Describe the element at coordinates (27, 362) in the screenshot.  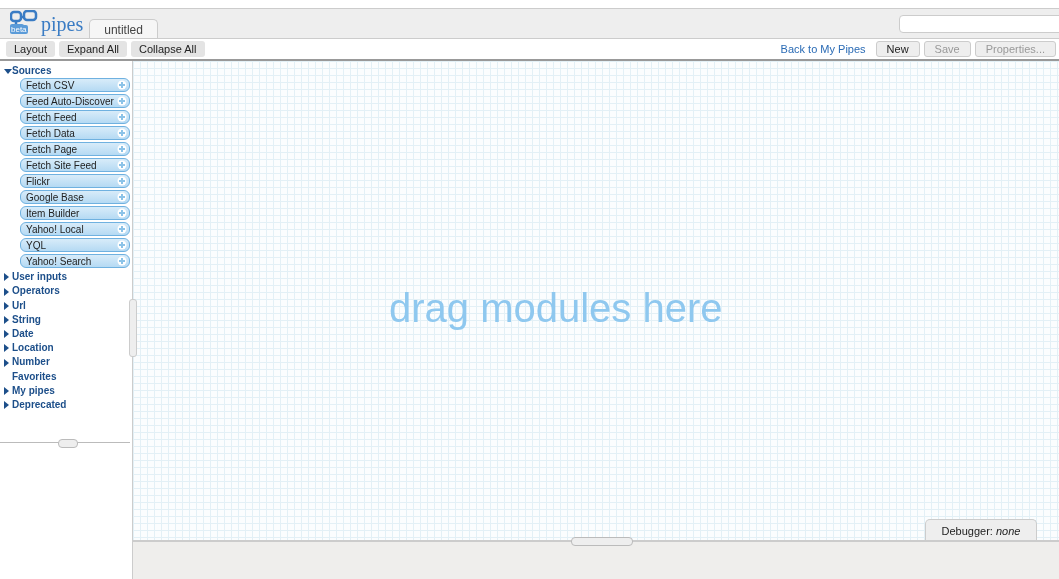
I see `category-item: Number` at that location.